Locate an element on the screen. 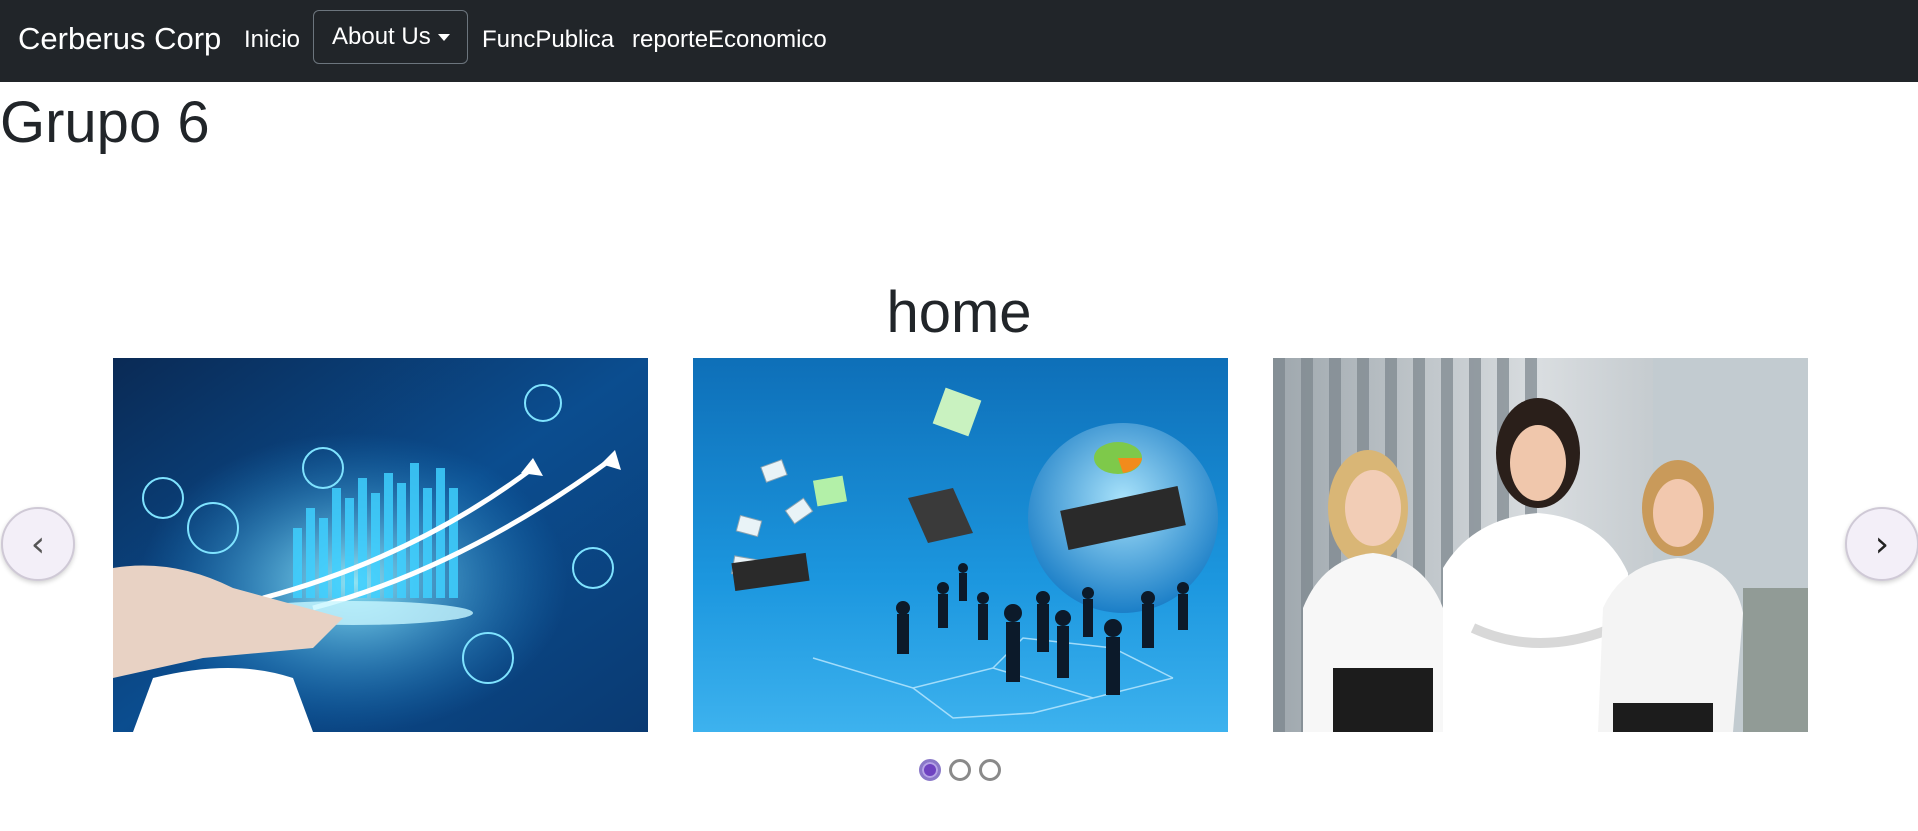  about-us-dropdown: About Us is located at coordinates (390, 37).